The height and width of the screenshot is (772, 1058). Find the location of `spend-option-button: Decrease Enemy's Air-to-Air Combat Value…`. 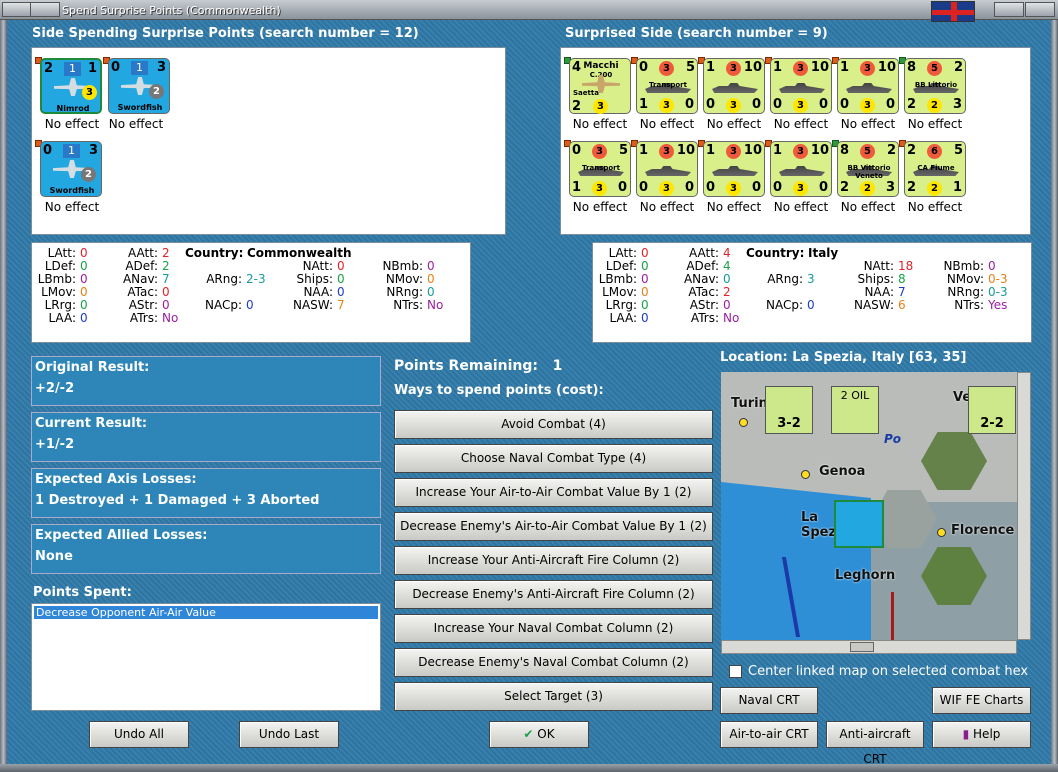

spend-option-button: Decrease Enemy's Air-to-Air Combat Value… is located at coordinates (553, 526).